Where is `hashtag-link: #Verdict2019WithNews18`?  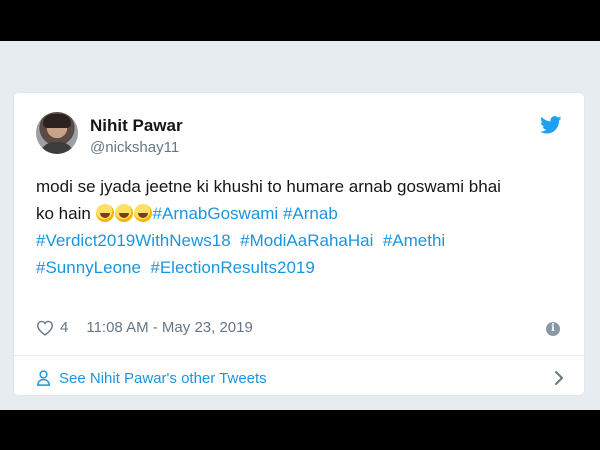
hashtag-link: #Verdict2019WithNews18 is located at coordinates (133, 240).